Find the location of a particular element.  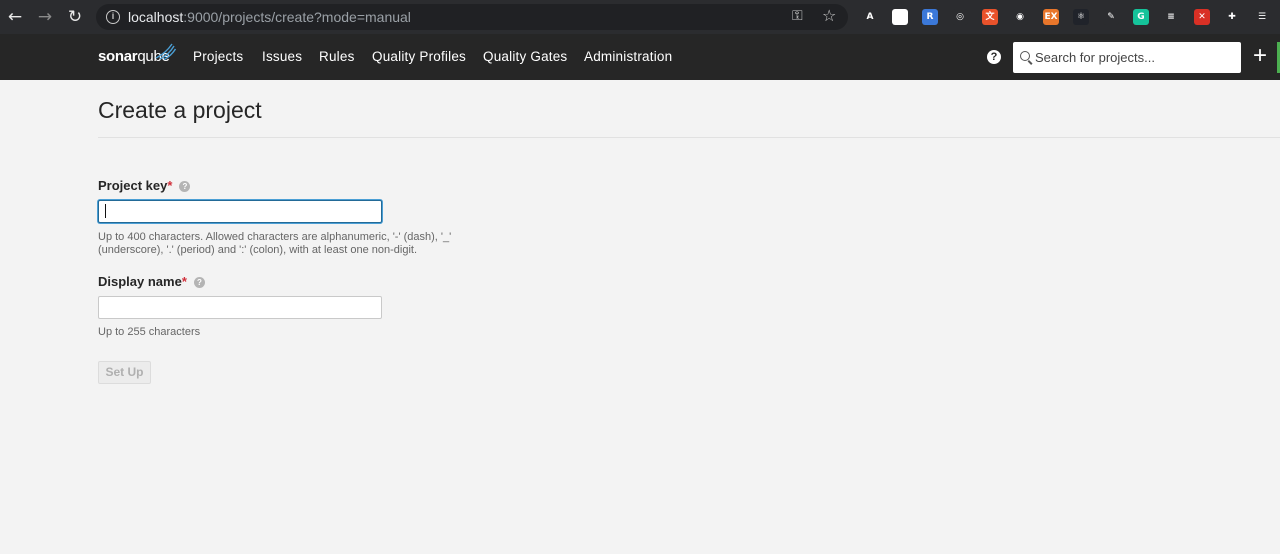

display-name-help-text: Up to 255 characters is located at coordinates (149, 332).